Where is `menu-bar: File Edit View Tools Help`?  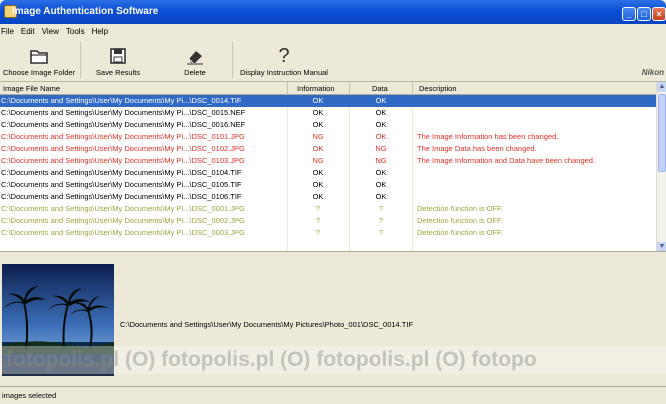
menu-bar: File Edit View Tools Help is located at coordinates (333, 31).